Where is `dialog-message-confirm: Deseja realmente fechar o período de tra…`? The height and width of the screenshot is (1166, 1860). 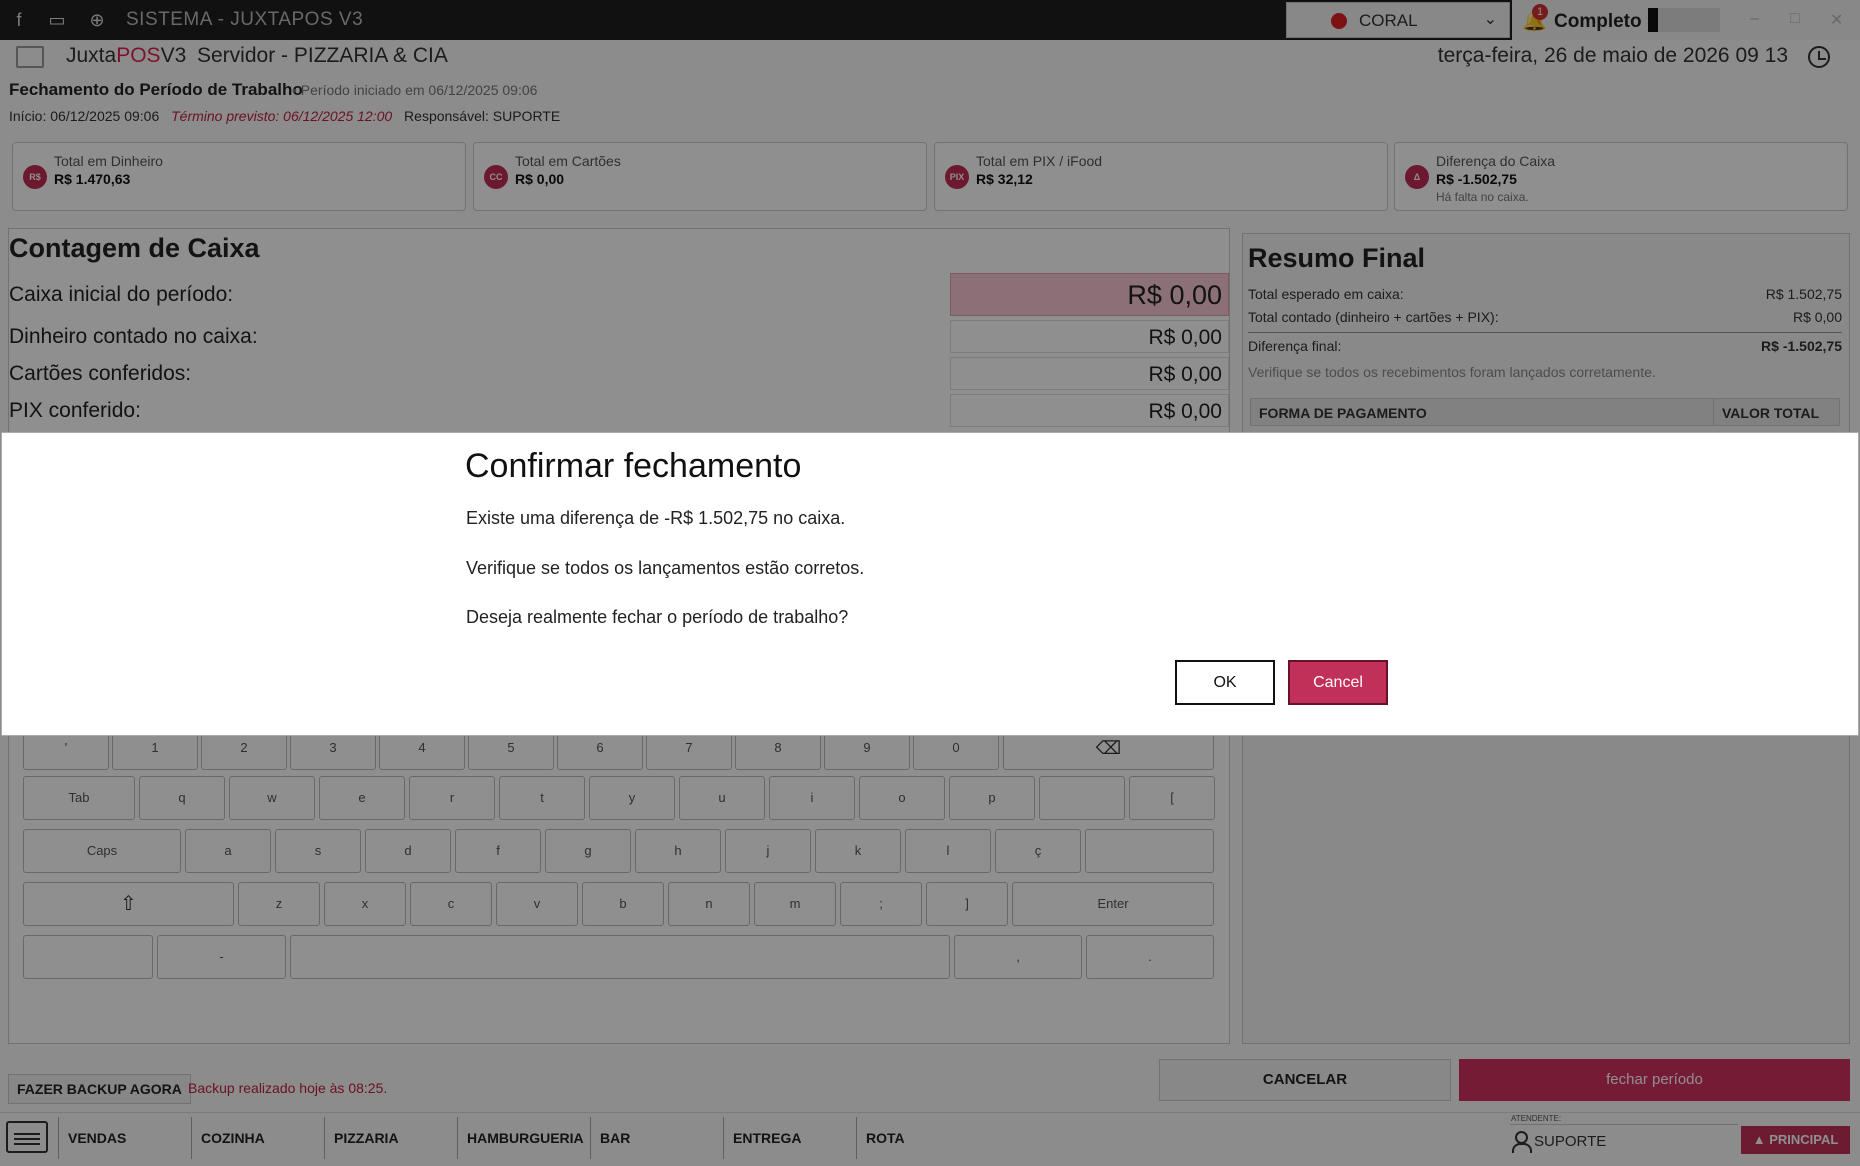
dialog-message-confirm: Deseja realmente fechar o período de tra… is located at coordinates (657, 617).